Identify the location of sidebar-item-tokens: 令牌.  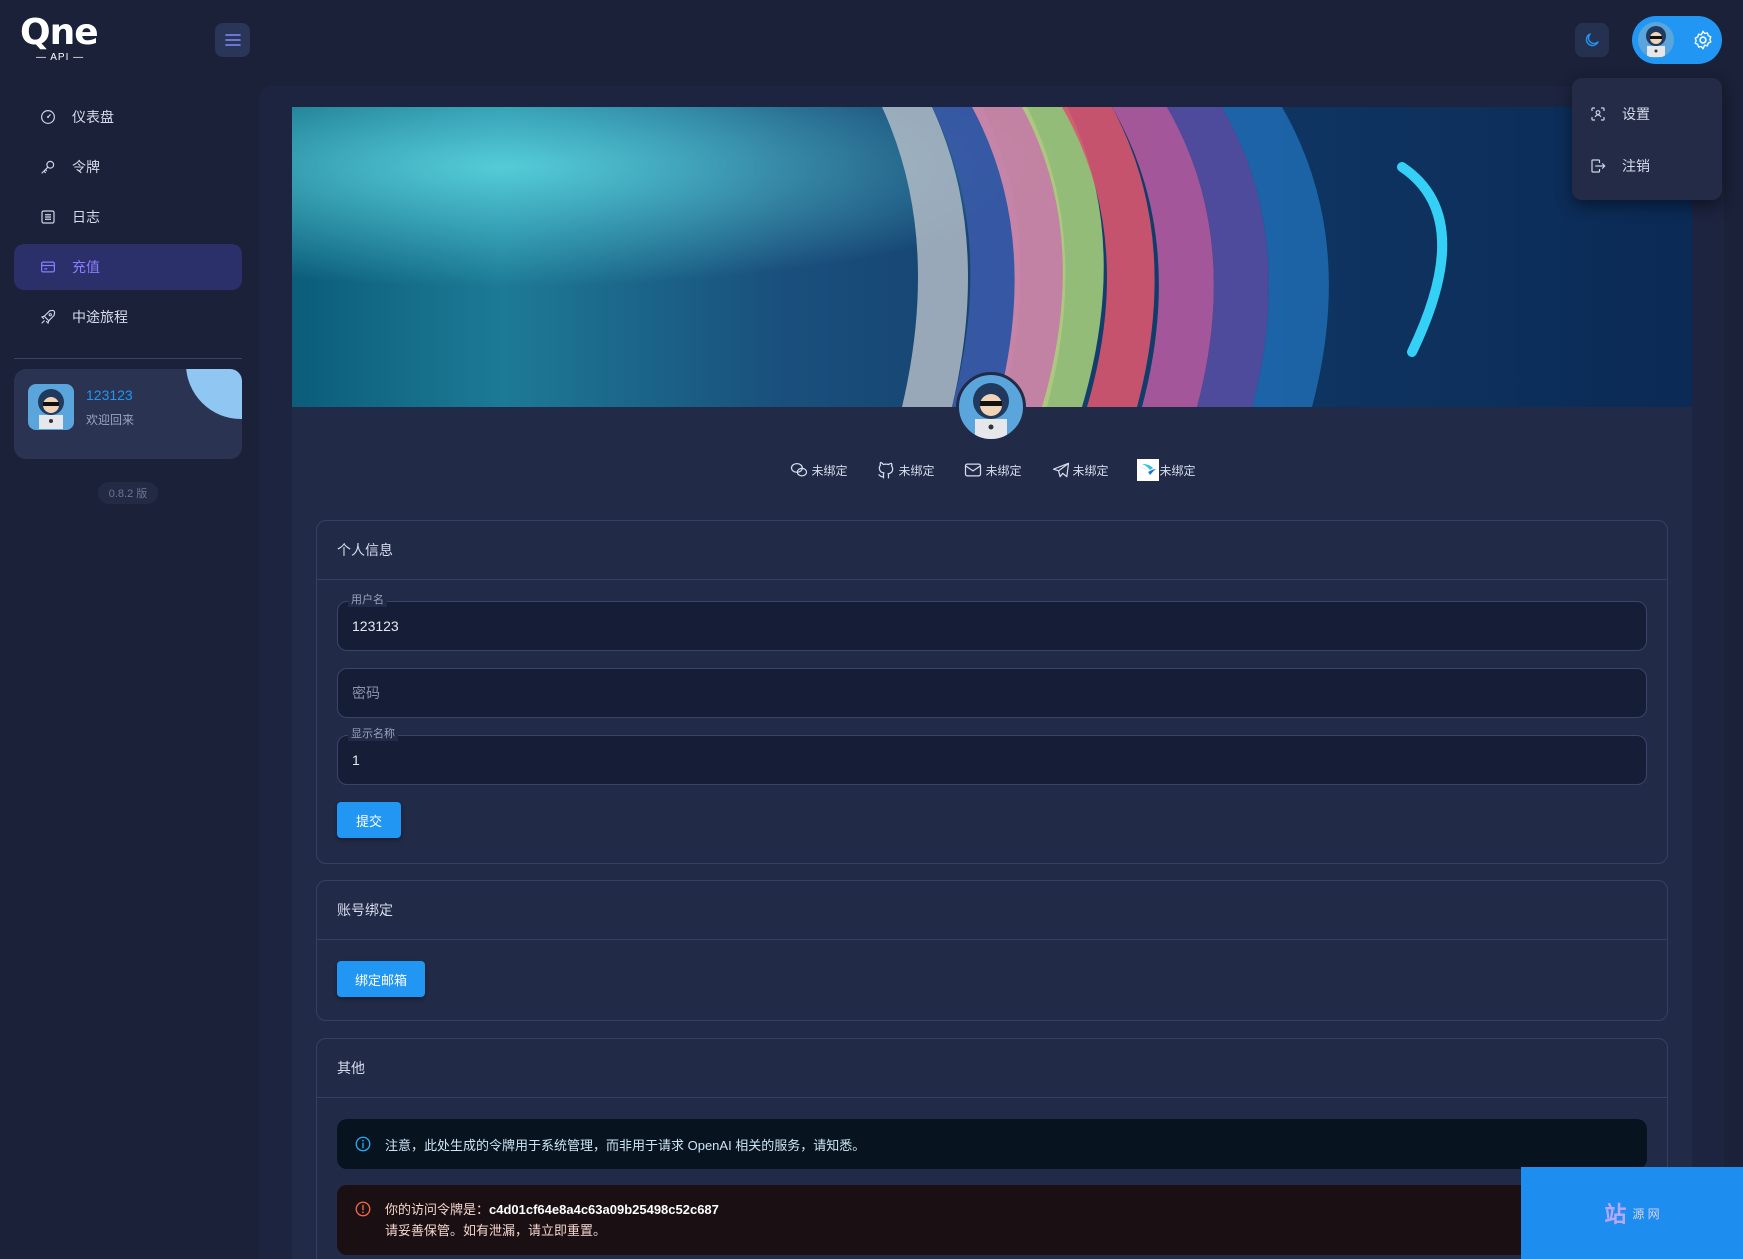
(128, 167).